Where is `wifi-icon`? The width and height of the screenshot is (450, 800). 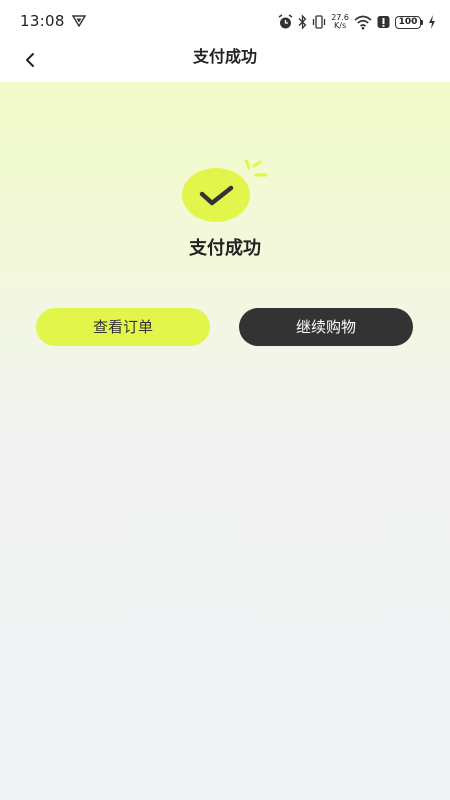
wifi-icon is located at coordinates (363, 22).